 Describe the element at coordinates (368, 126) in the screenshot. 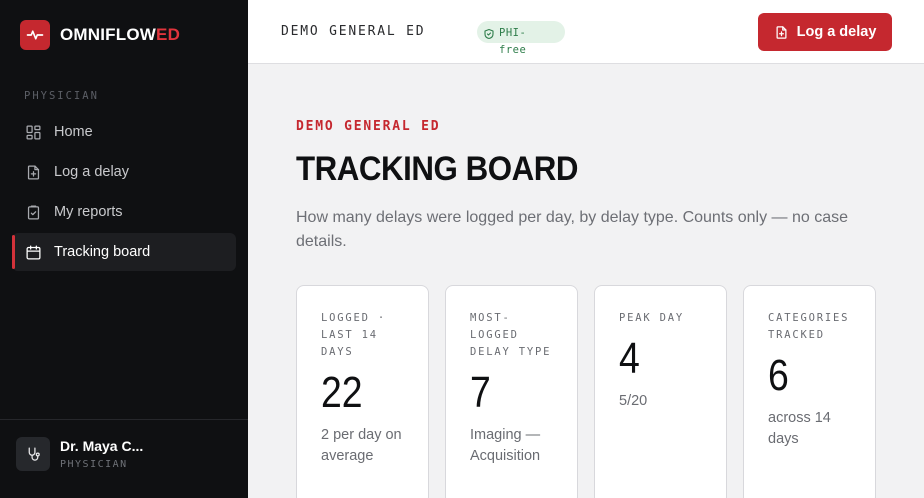

I see `page-eyebrow: DEMO GENERAL ED` at that location.